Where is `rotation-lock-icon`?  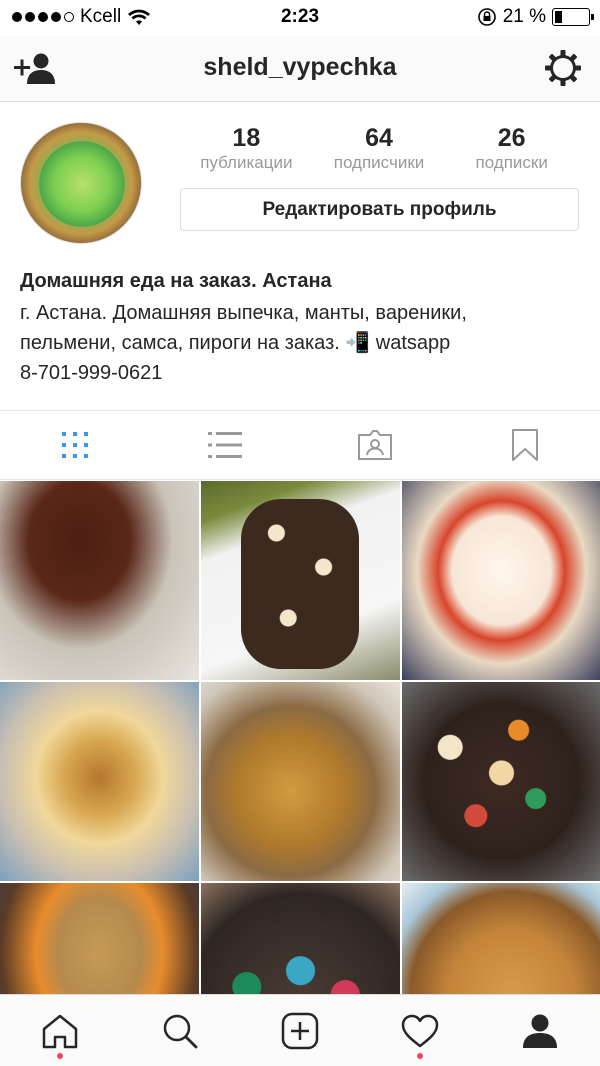 rotation-lock-icon is located at coordinates (486, 17).